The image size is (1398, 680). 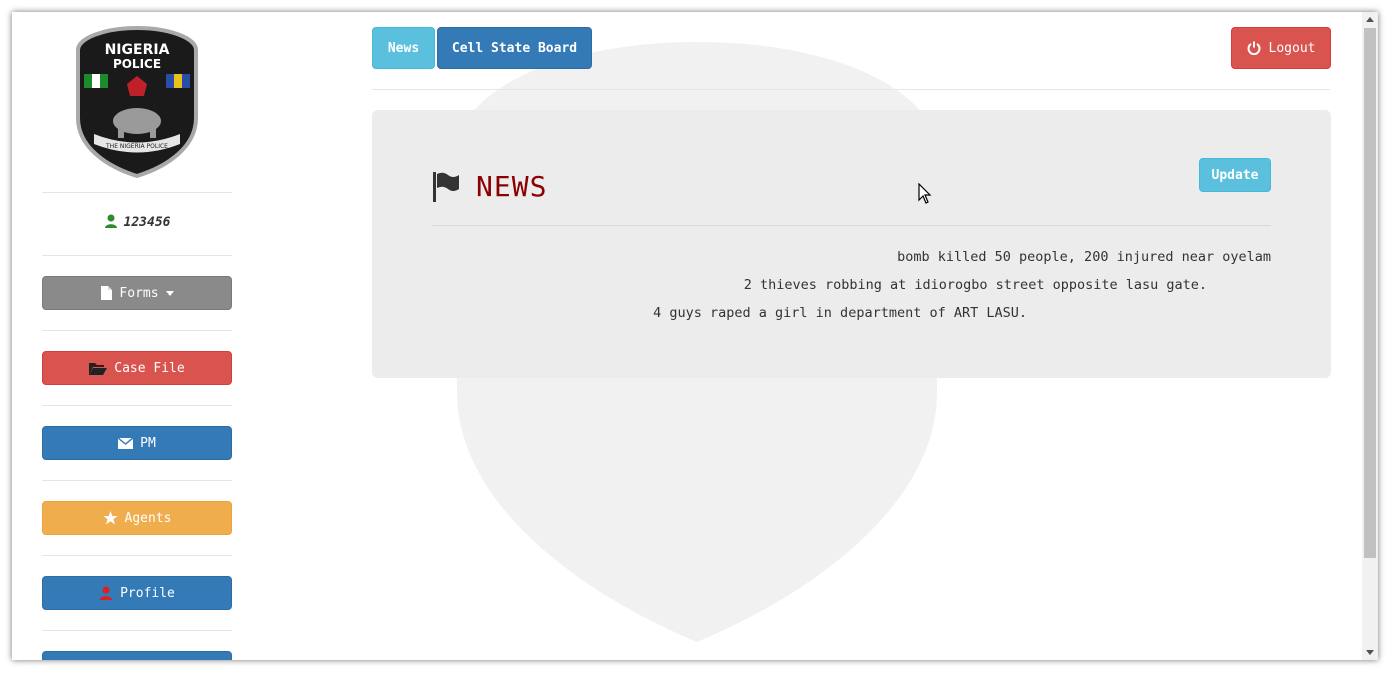 I want to click on profile-button: Profile, so click(x=137, y=593).